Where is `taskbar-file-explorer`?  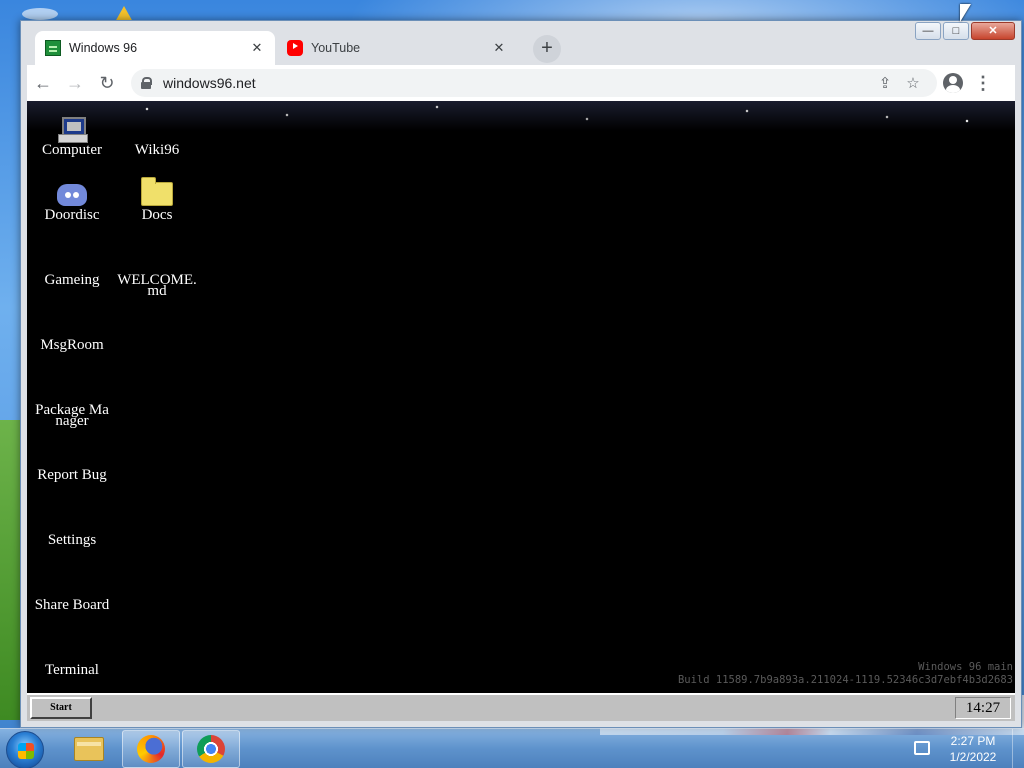
taskbar-file-explorer is located at coordinates (89, 749).